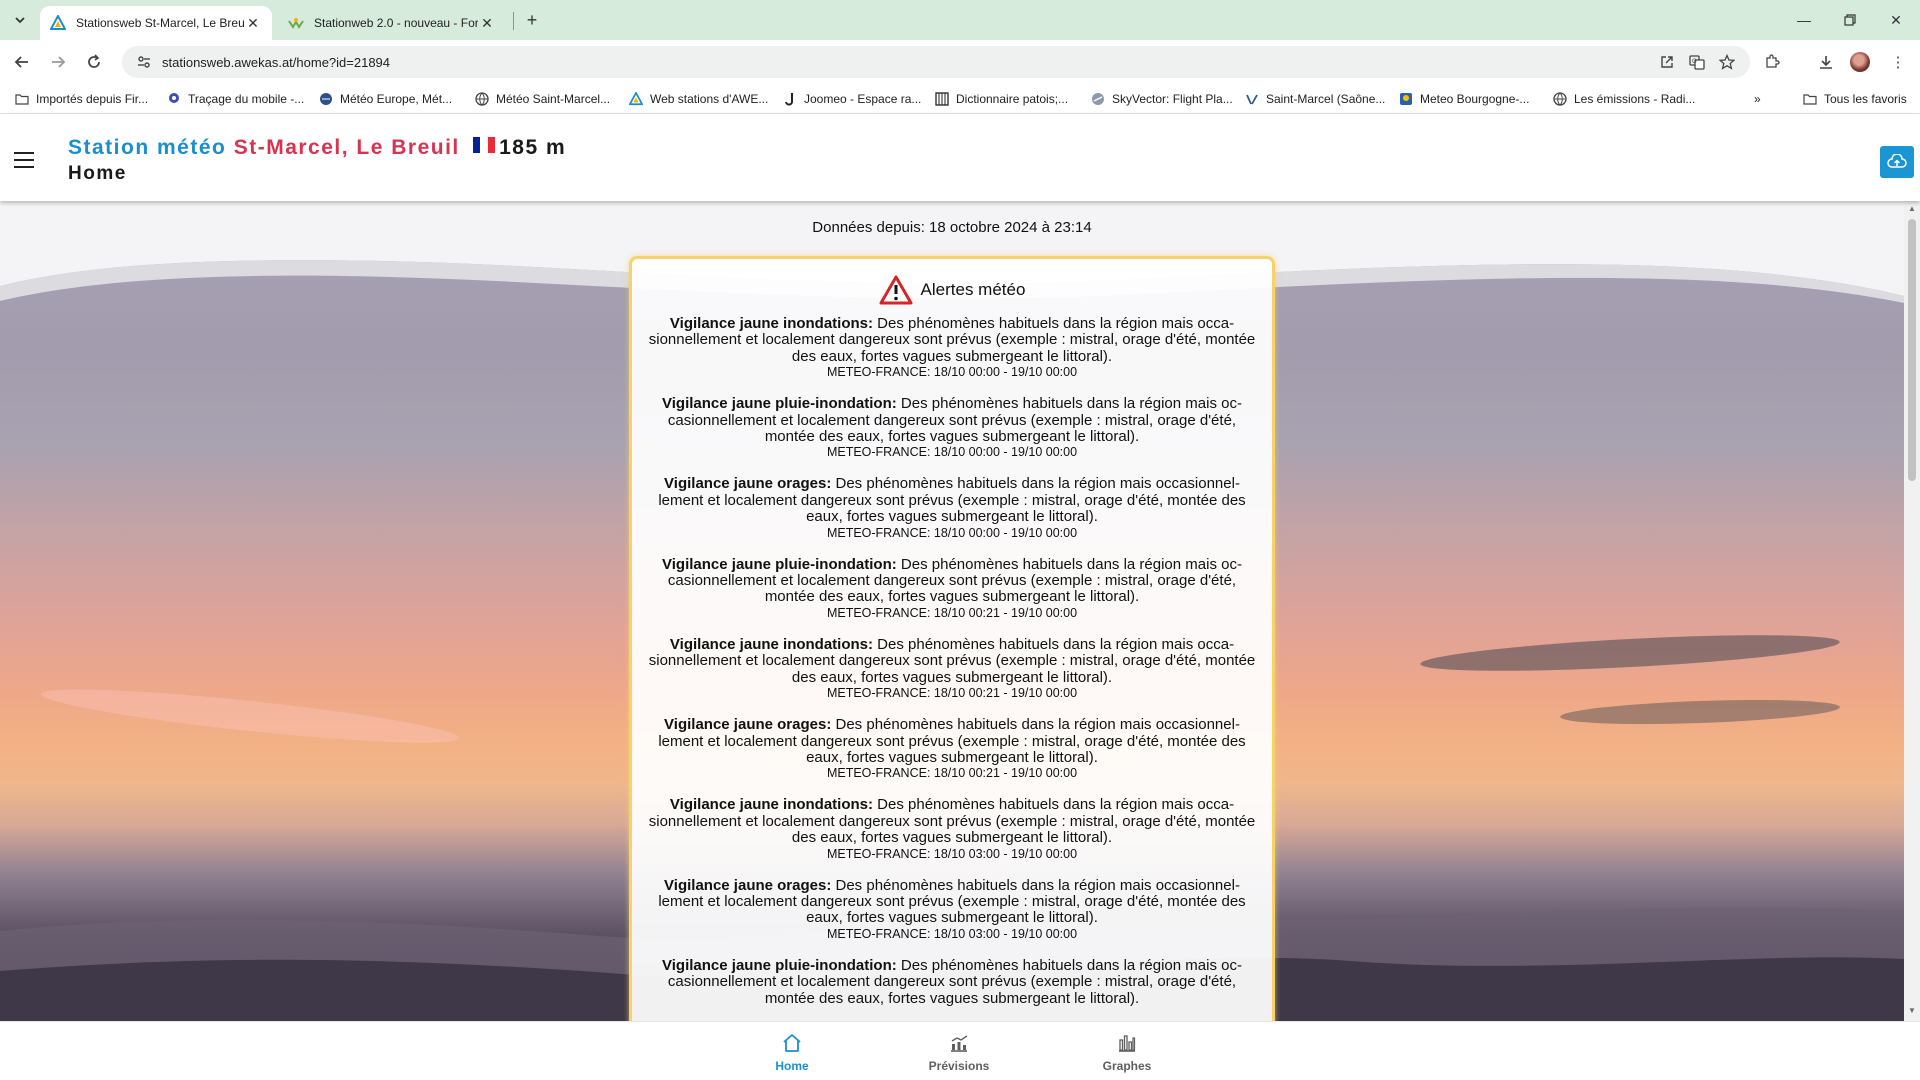 The width and height of the screenshot is (1920, 1080). Describe the element at coordinates (973, 289) in the screenshot. I see `alerts-title: Alertes météo` at that location.